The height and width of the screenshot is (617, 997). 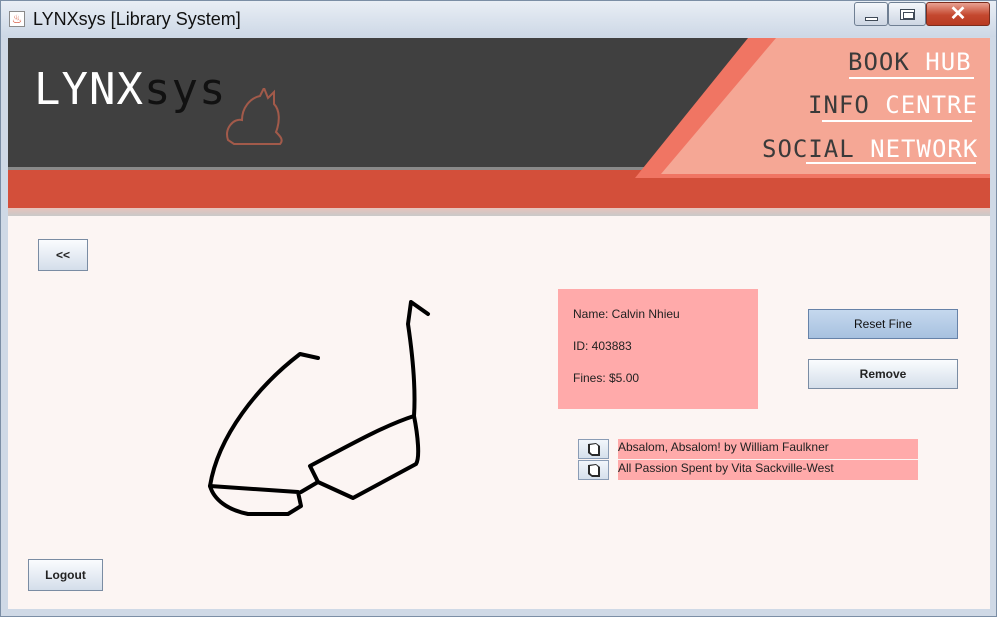 What do you see at coordinates (883, 324) in the screenshot?
I see `reset-fine-button: Reset Fine` at bounding box center [883, 324].